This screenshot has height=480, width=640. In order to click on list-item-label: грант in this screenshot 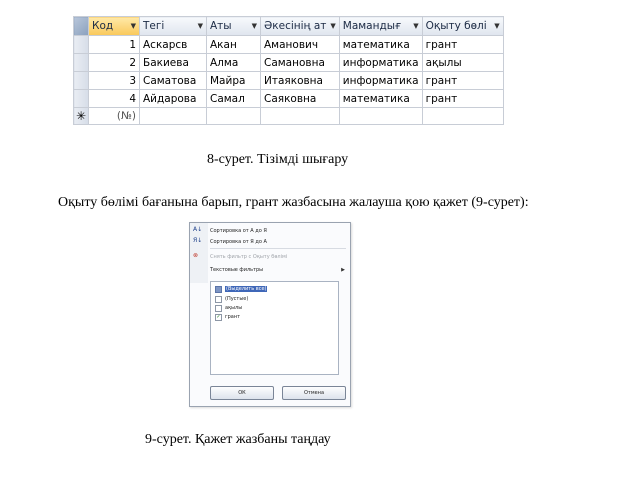, I will do `click(233, 317)`.